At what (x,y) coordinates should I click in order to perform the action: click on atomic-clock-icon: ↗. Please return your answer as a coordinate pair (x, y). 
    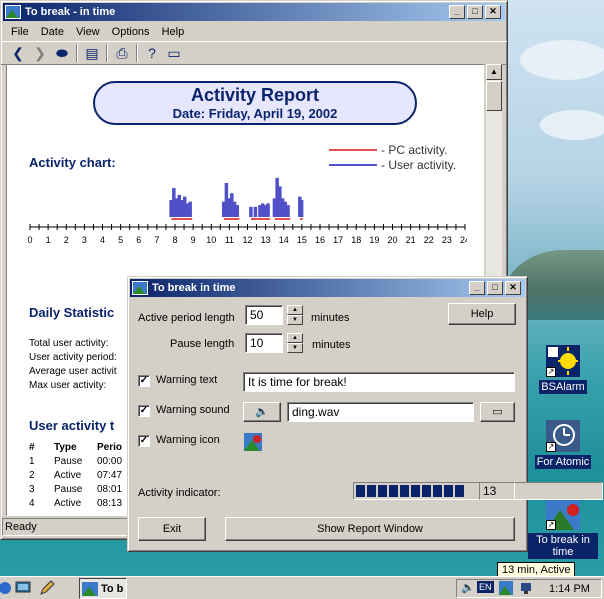
    Looking at the image, I should click on (563, 436).